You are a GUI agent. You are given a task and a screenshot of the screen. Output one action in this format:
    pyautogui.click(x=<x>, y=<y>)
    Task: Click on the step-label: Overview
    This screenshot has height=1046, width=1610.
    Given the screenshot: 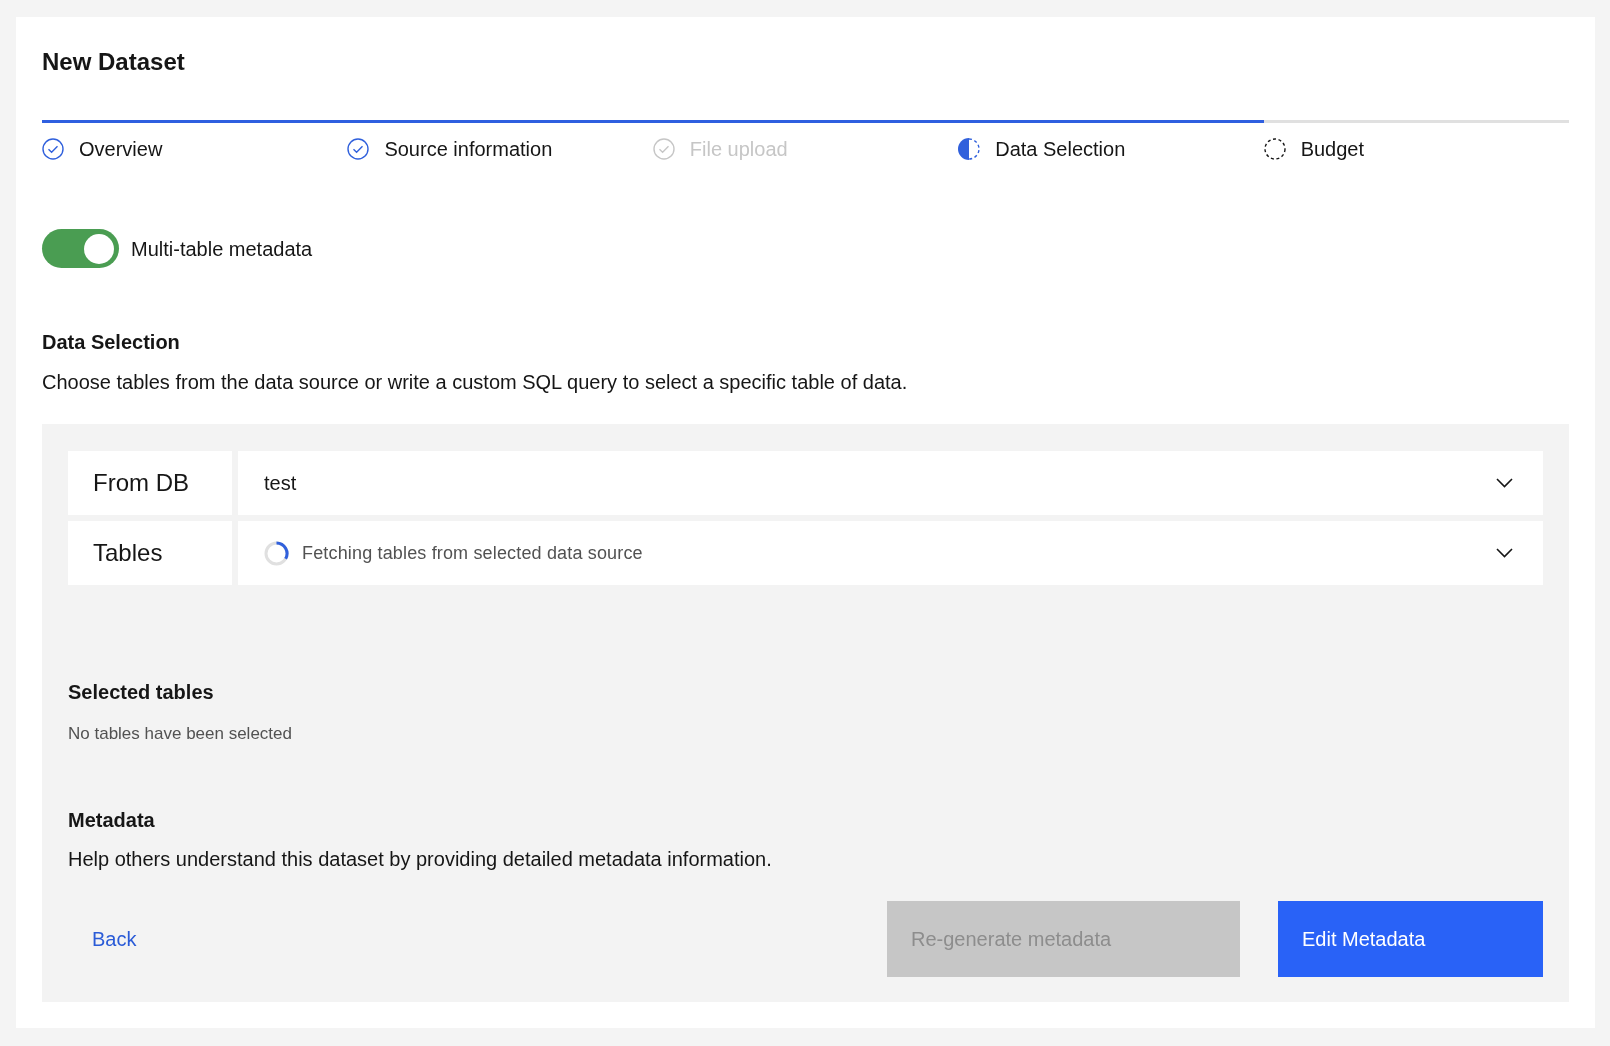 What is the action you would take?
    pyautogui.click(x=121, y=149)
    